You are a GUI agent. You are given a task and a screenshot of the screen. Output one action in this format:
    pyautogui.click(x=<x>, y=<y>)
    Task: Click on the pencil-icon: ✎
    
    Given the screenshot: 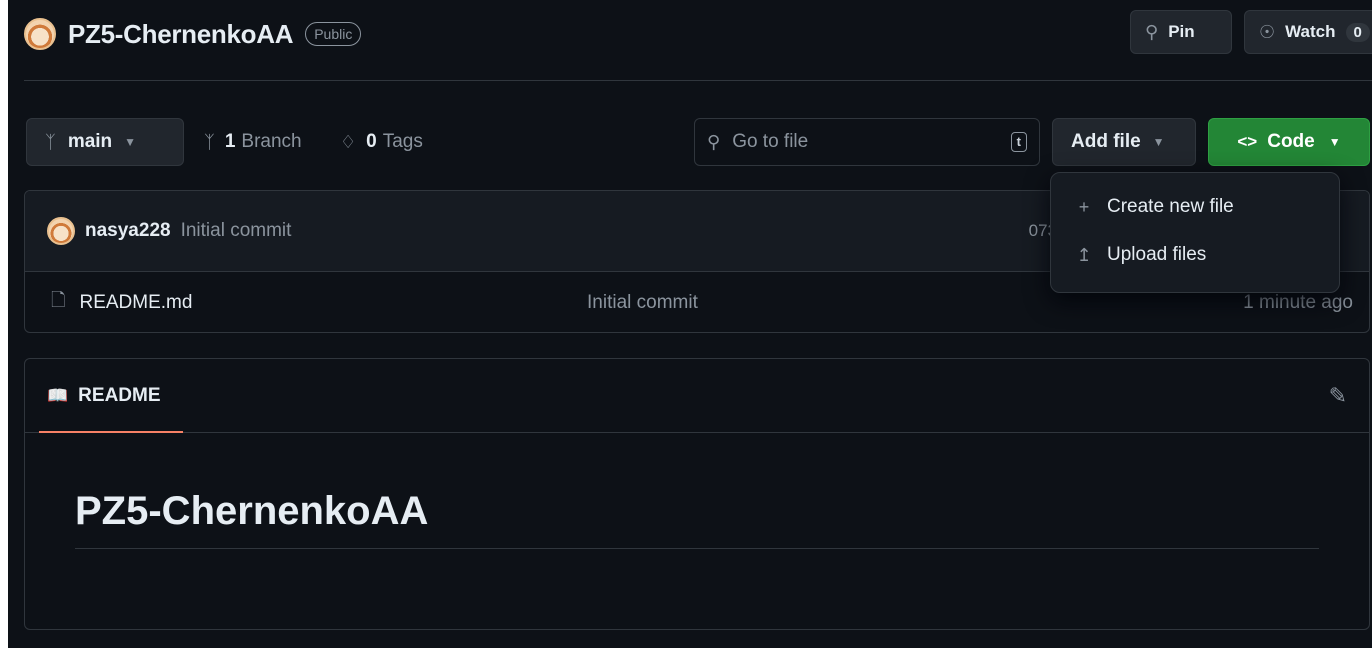 What is the action you would take?
    pyautogui.click(x=1338, y=396)
    